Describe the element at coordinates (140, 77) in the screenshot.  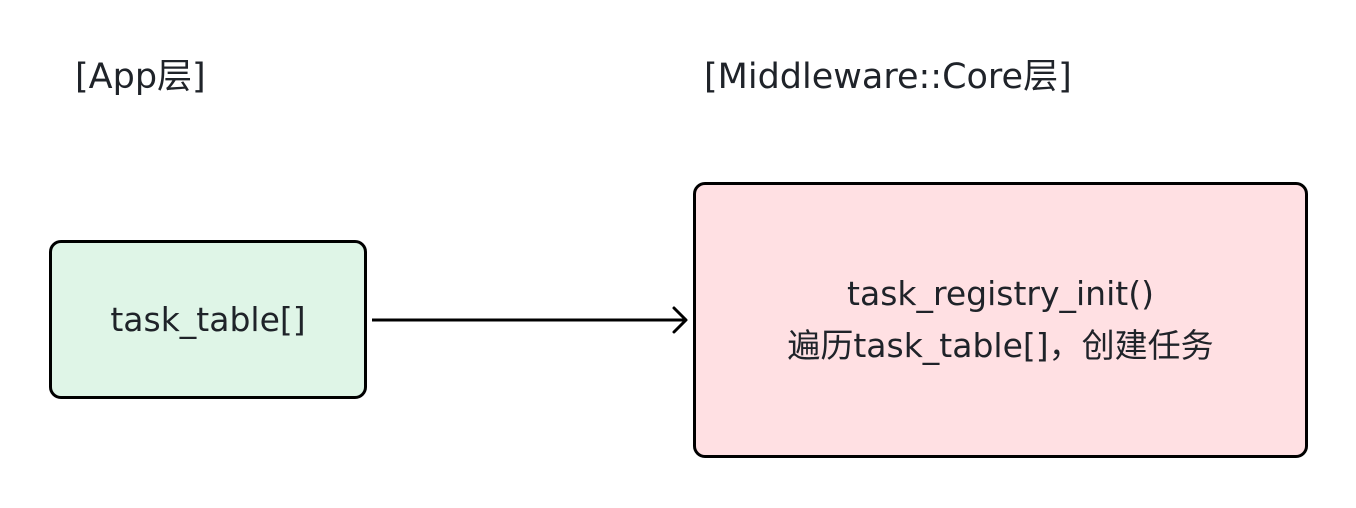
I see `app-layer-label: [App层]` at that location.